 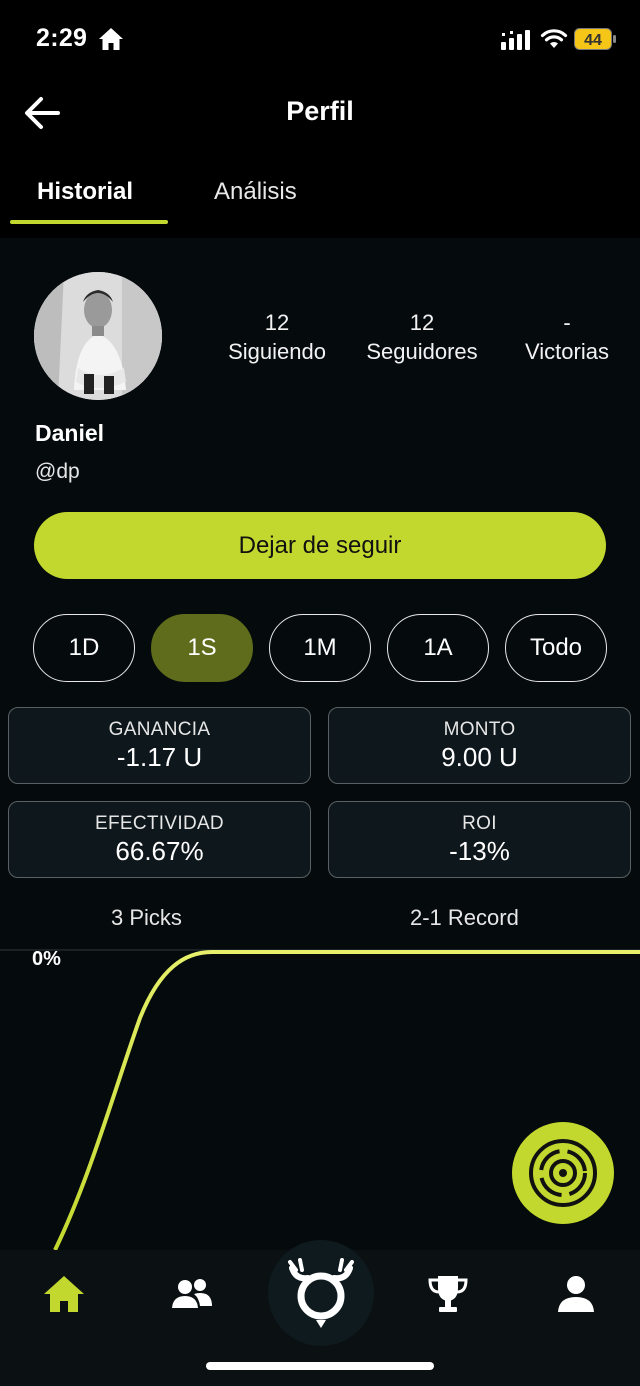 I want to click on record-summary: 2-1 Record, so click(x=464, y=917).